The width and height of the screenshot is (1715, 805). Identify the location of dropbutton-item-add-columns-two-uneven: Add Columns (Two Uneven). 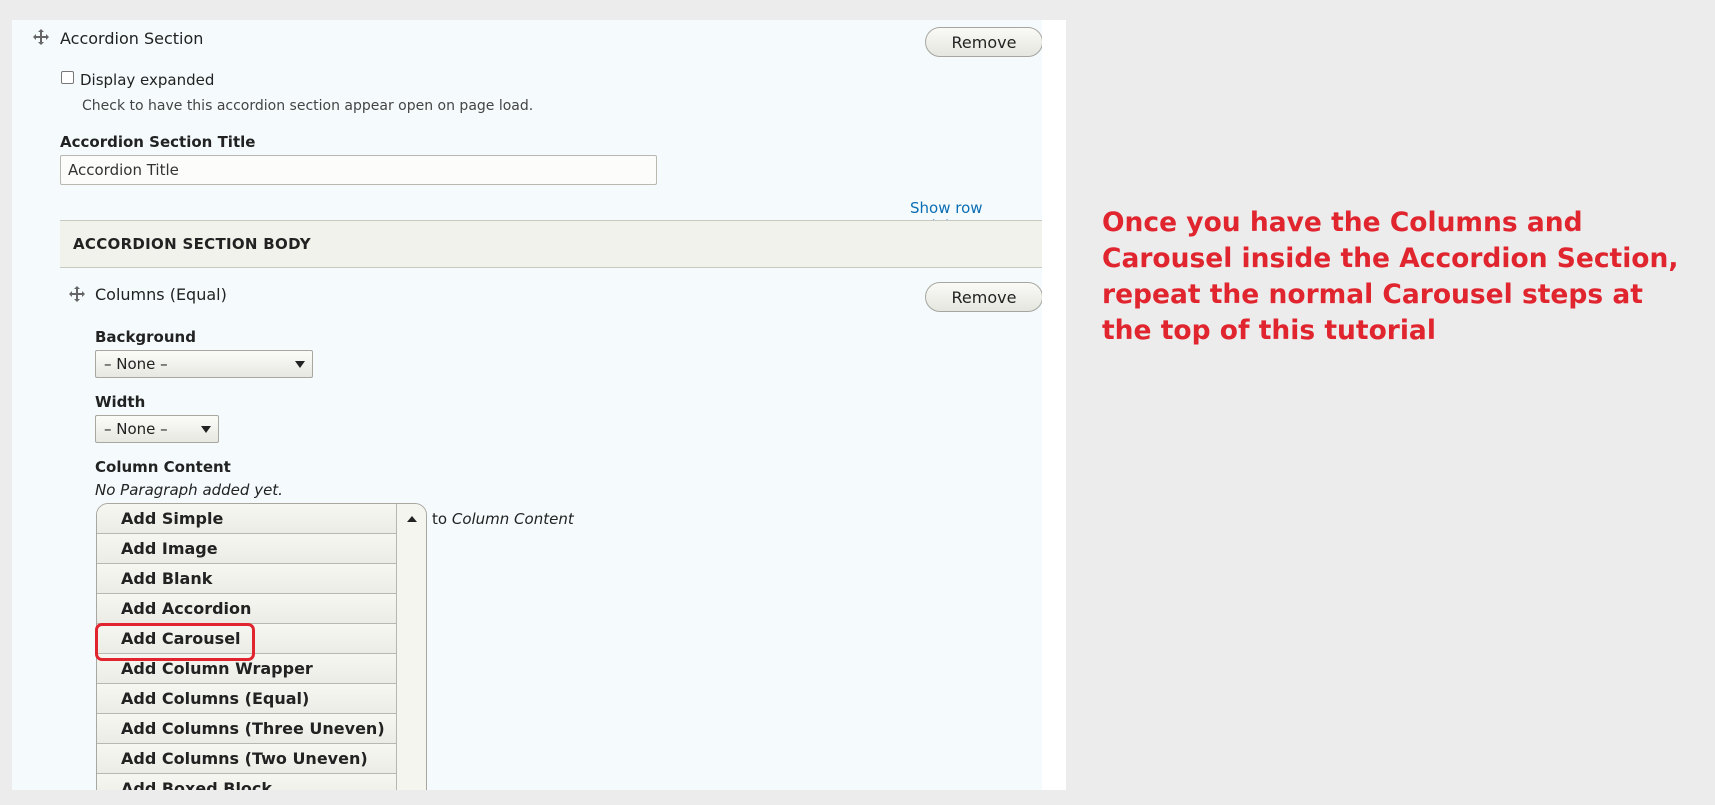
(246, 759).